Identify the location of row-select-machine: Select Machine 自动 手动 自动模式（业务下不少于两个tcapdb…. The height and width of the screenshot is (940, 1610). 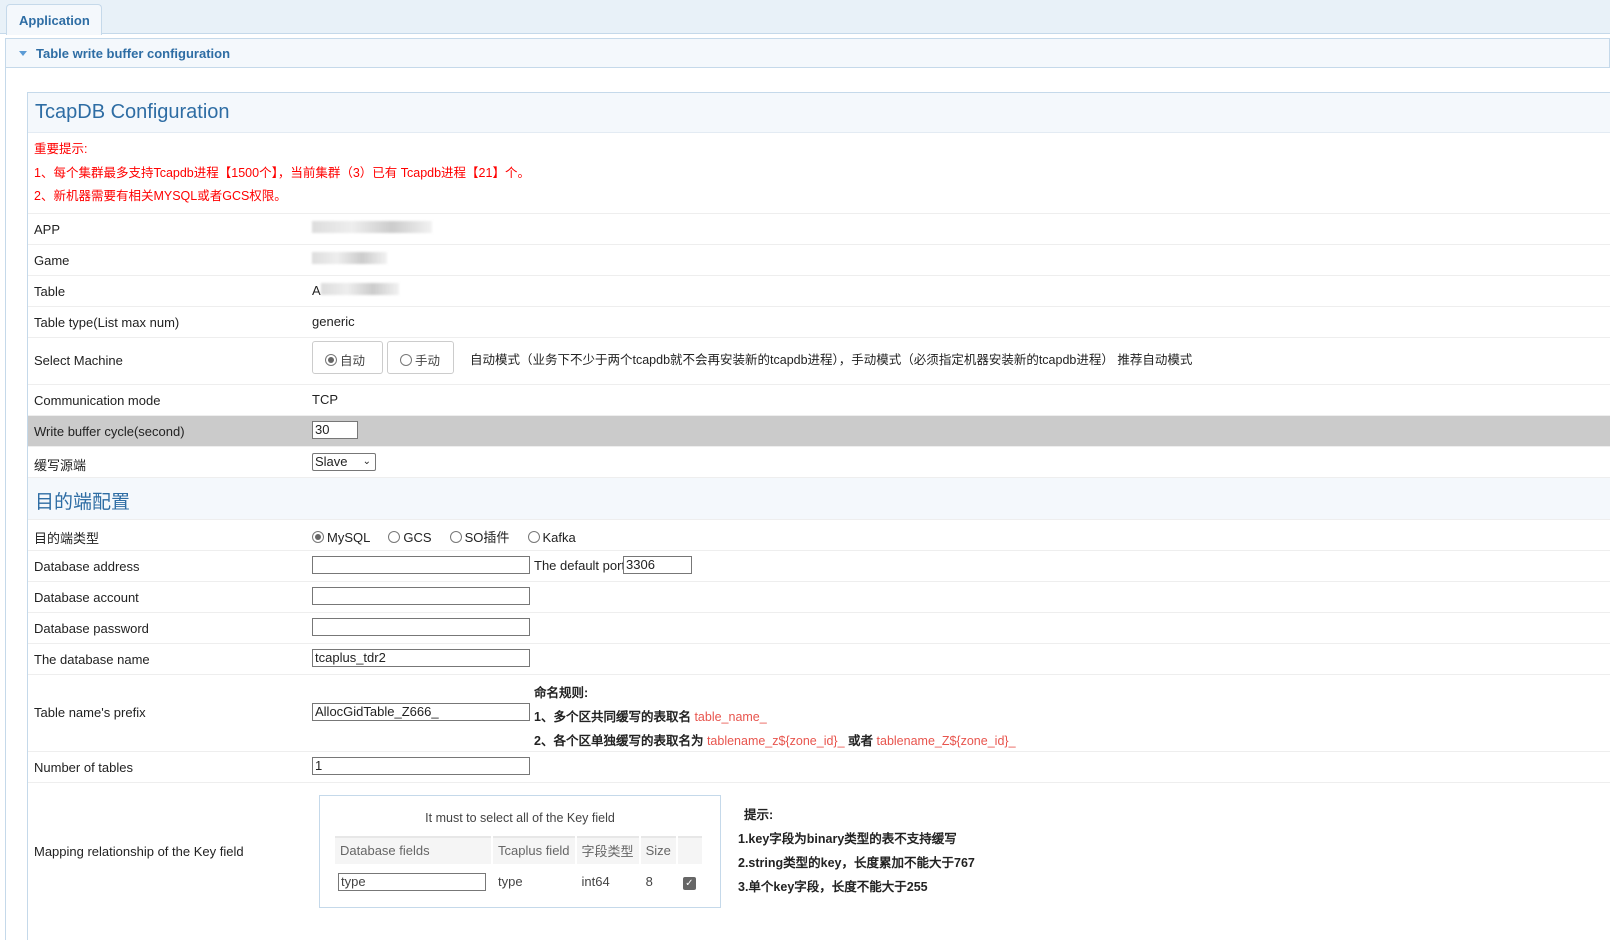
(819, 360).